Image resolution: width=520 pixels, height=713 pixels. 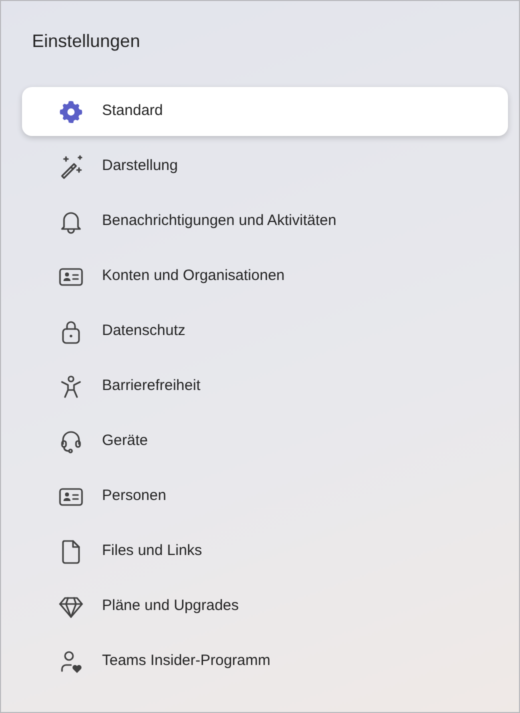 What do you see at coordinates (265, 551) in the screenshot?
I see `settings-nav-item: Files und Links` at bounding box center [265, 551].